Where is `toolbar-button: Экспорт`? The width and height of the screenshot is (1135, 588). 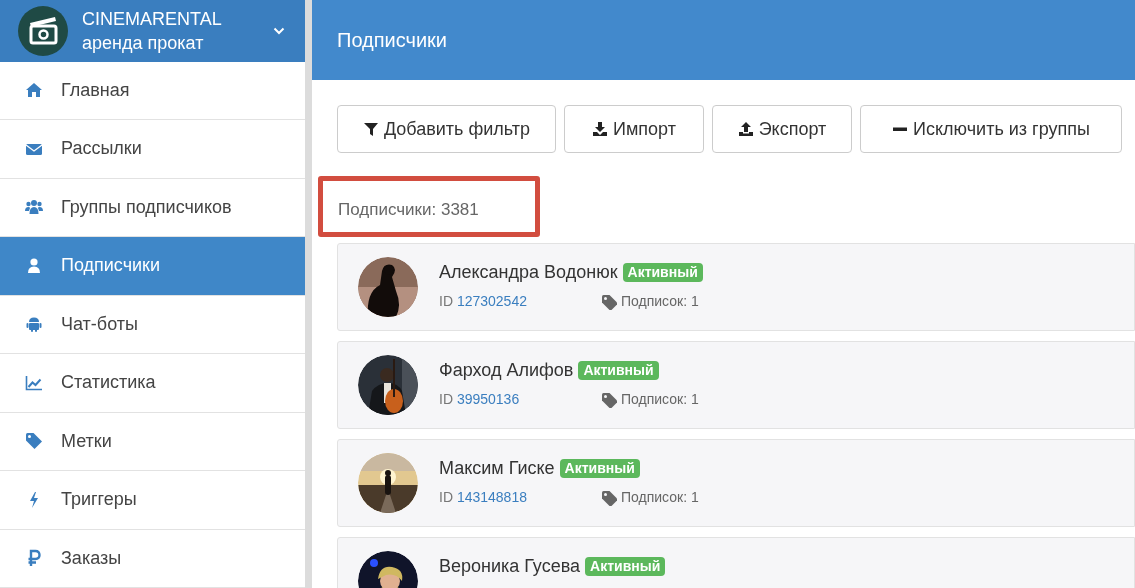 toolbar-button: Экспорт is located at coordinates (782, 129).